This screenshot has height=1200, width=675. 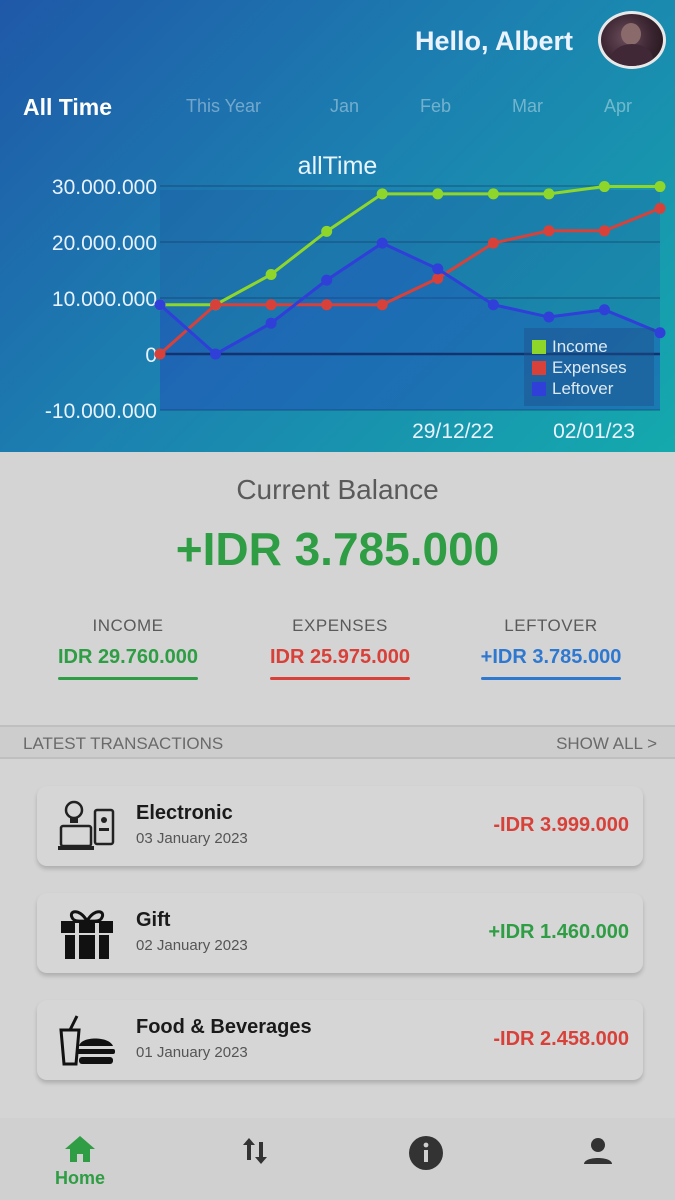 What do you see at coordinates (340, 625) in the screenshot?
I see `expenses-label: EXPENSES` at bounding box center [340, 625].